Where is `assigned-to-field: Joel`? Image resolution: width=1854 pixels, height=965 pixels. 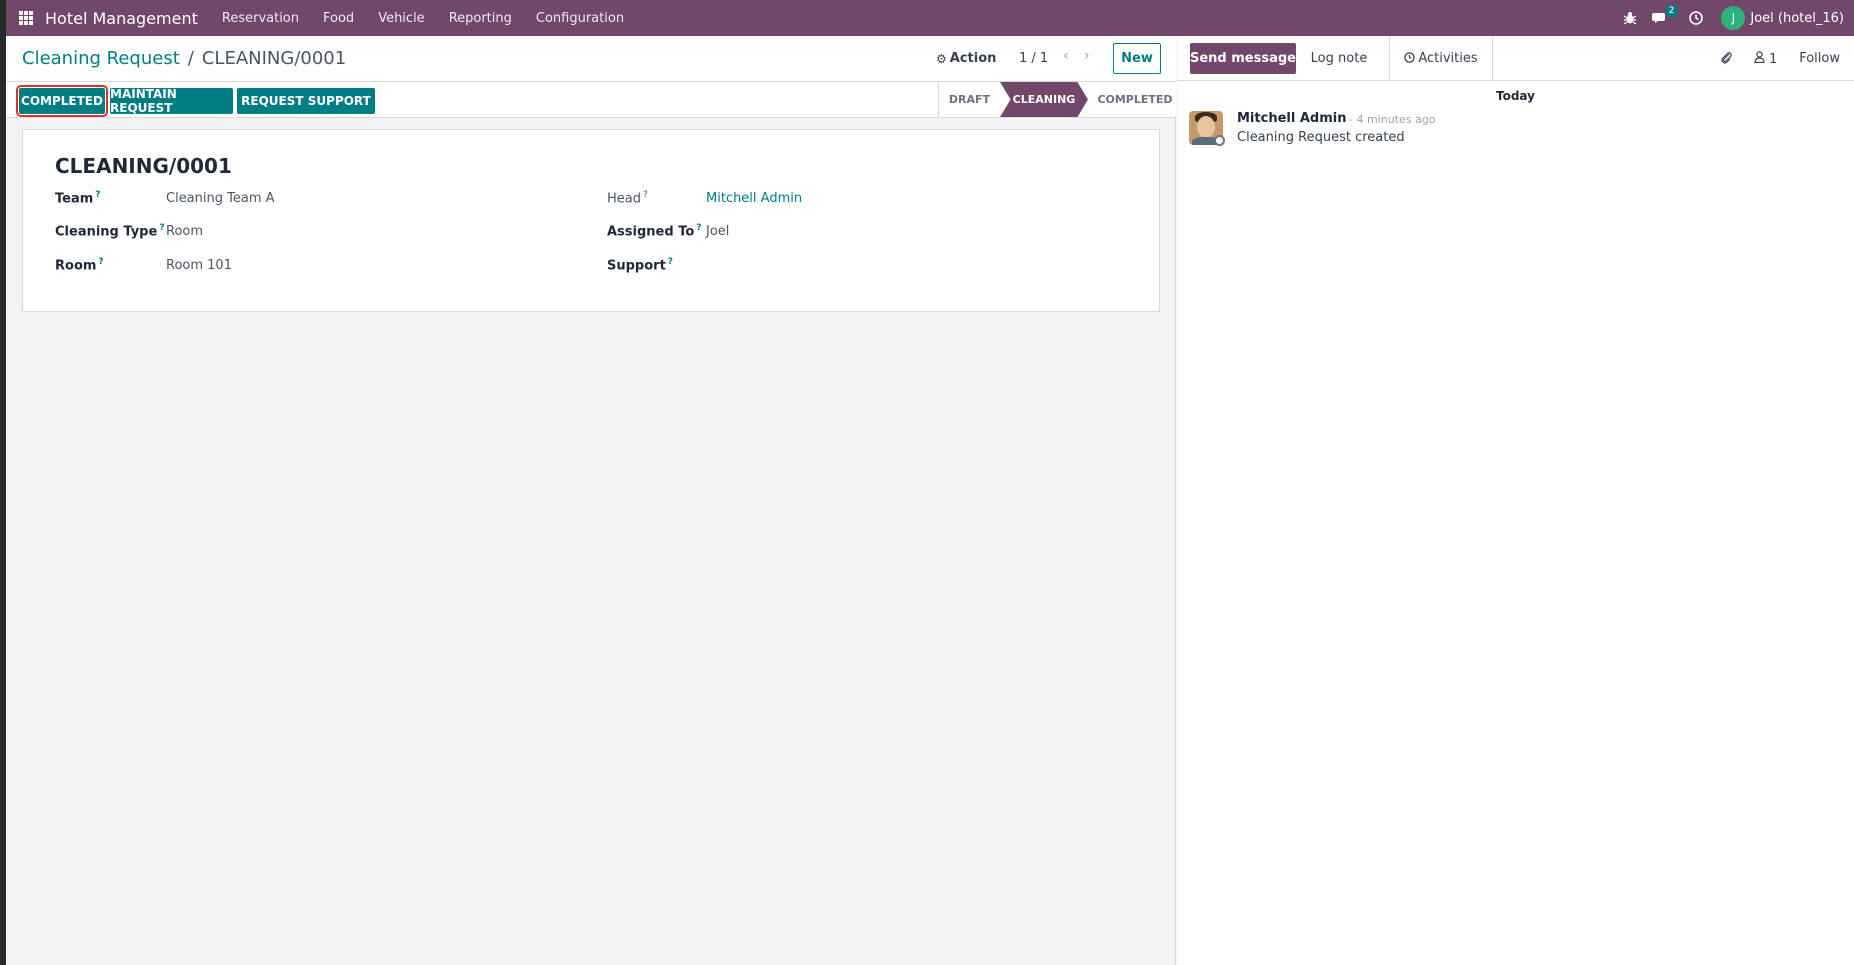 assigned-to-field: Joel is located at coordinates (717, 231).